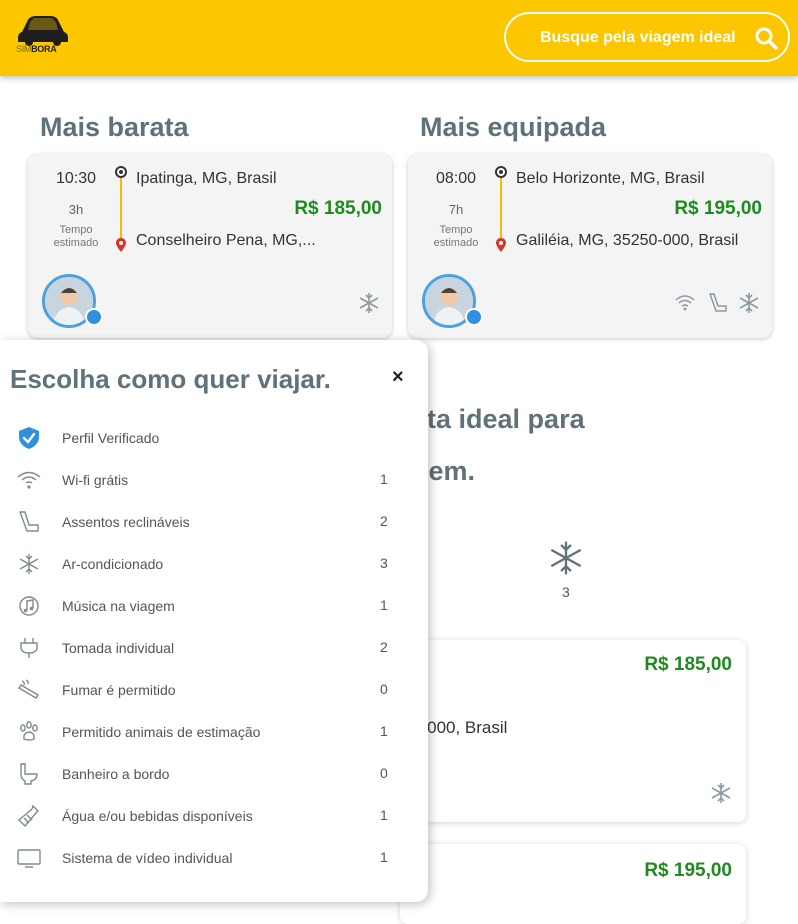 The image size is (798, 924). Describe the element at coordinates (573, 731) in the screenshot. I see `trip-result-card: R$ 185,00 0-000, Brasil` at that location.